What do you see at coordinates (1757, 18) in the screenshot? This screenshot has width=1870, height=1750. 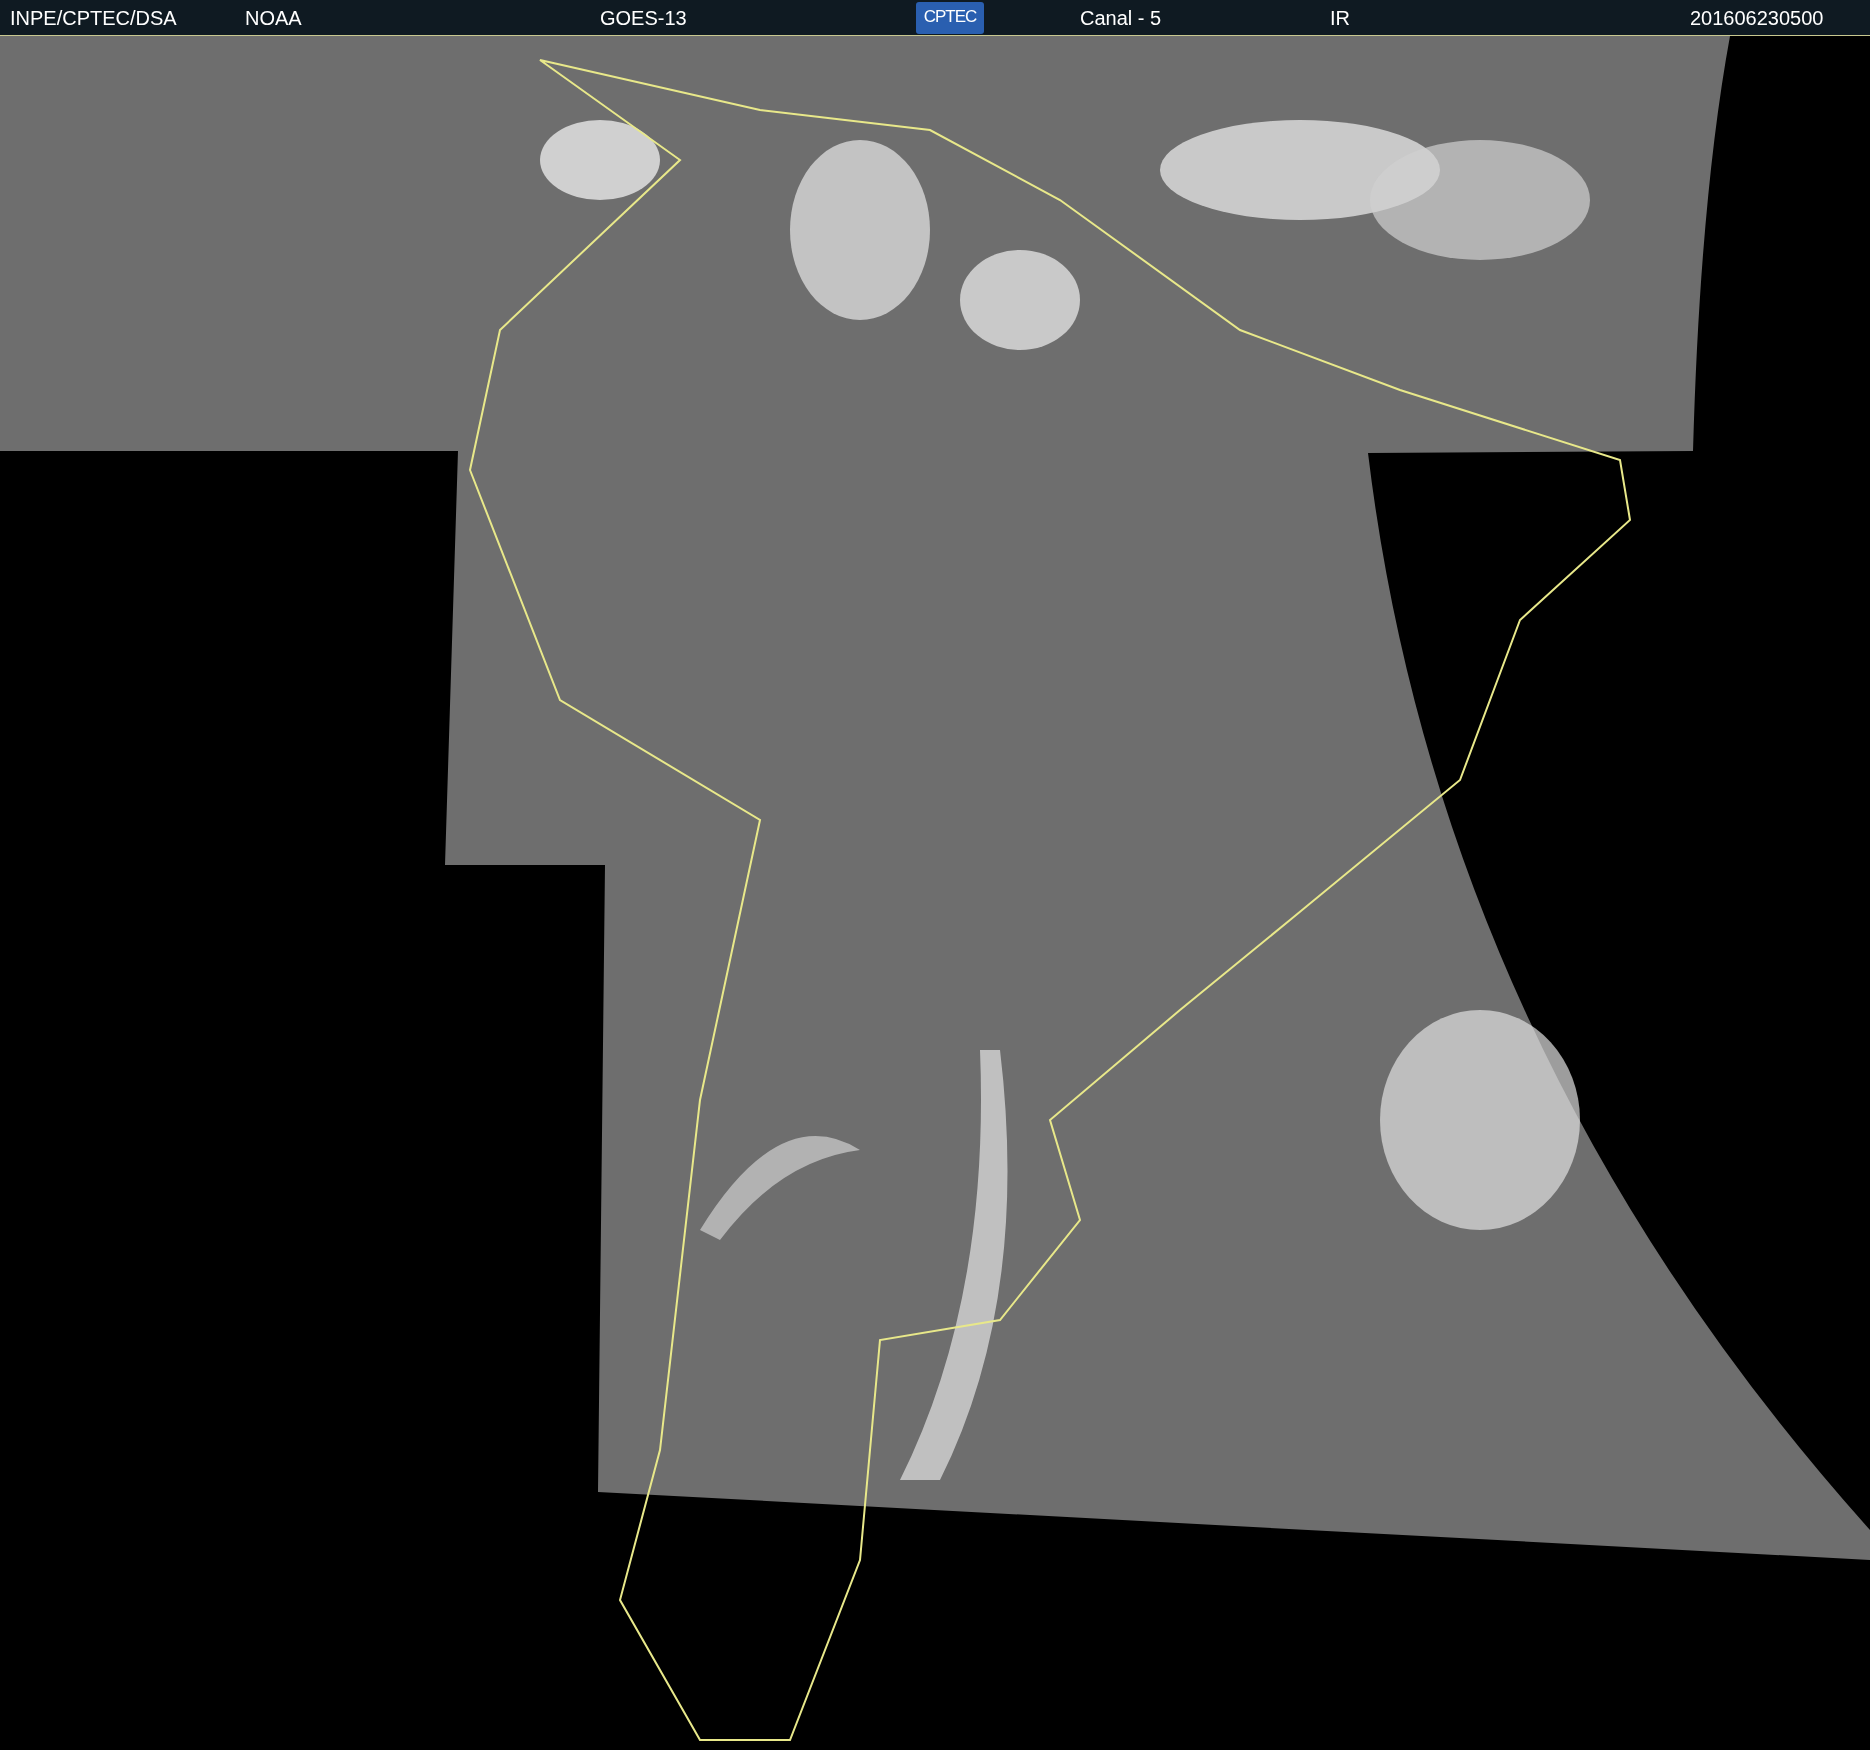 I see `header-label: 201606230500` at bounding box center [1757, 18].